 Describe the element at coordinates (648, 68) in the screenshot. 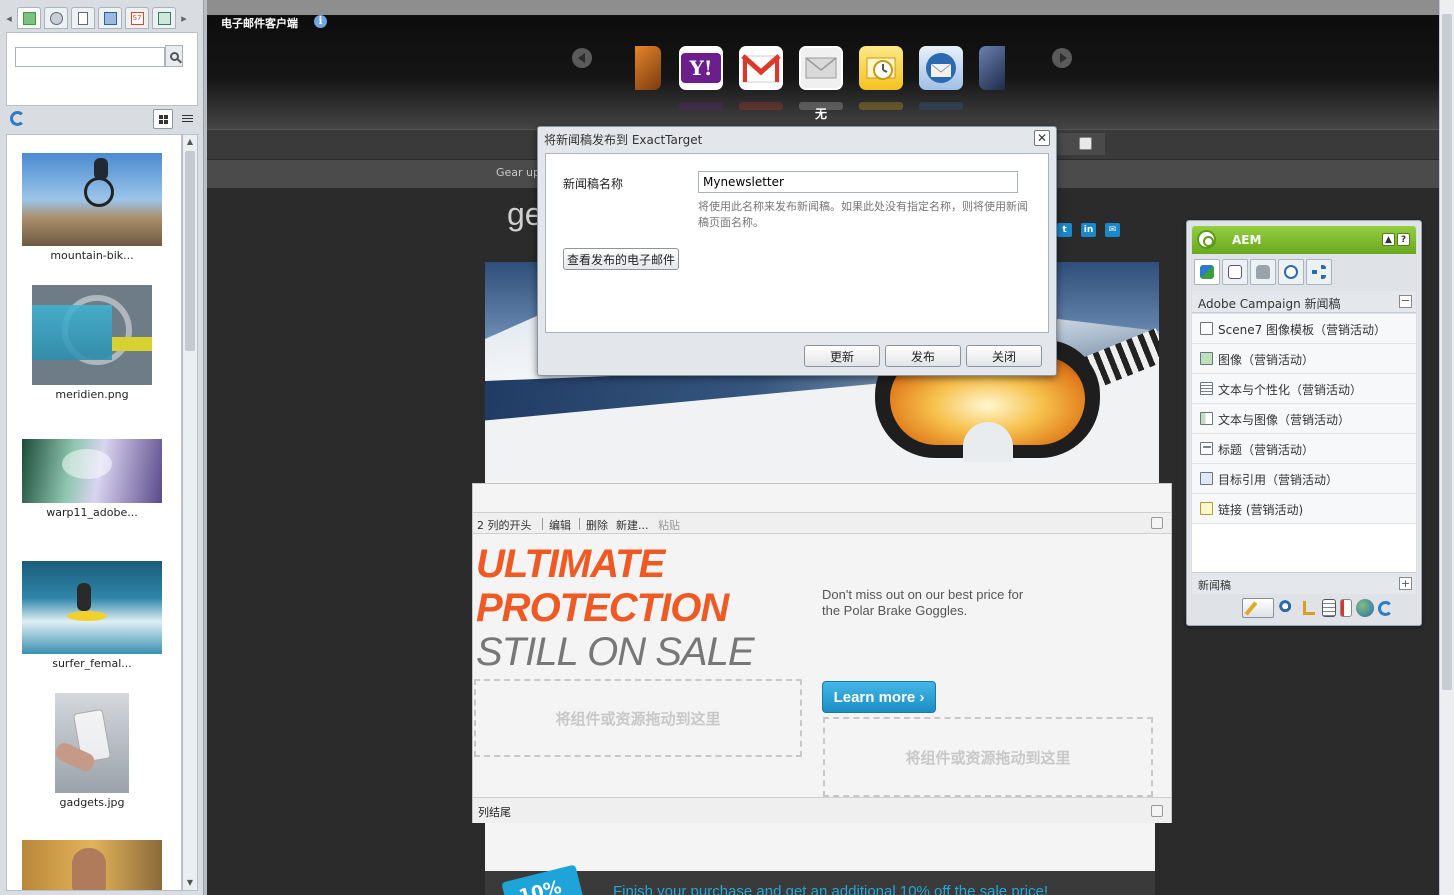

I see `partial-left-client` at that location.